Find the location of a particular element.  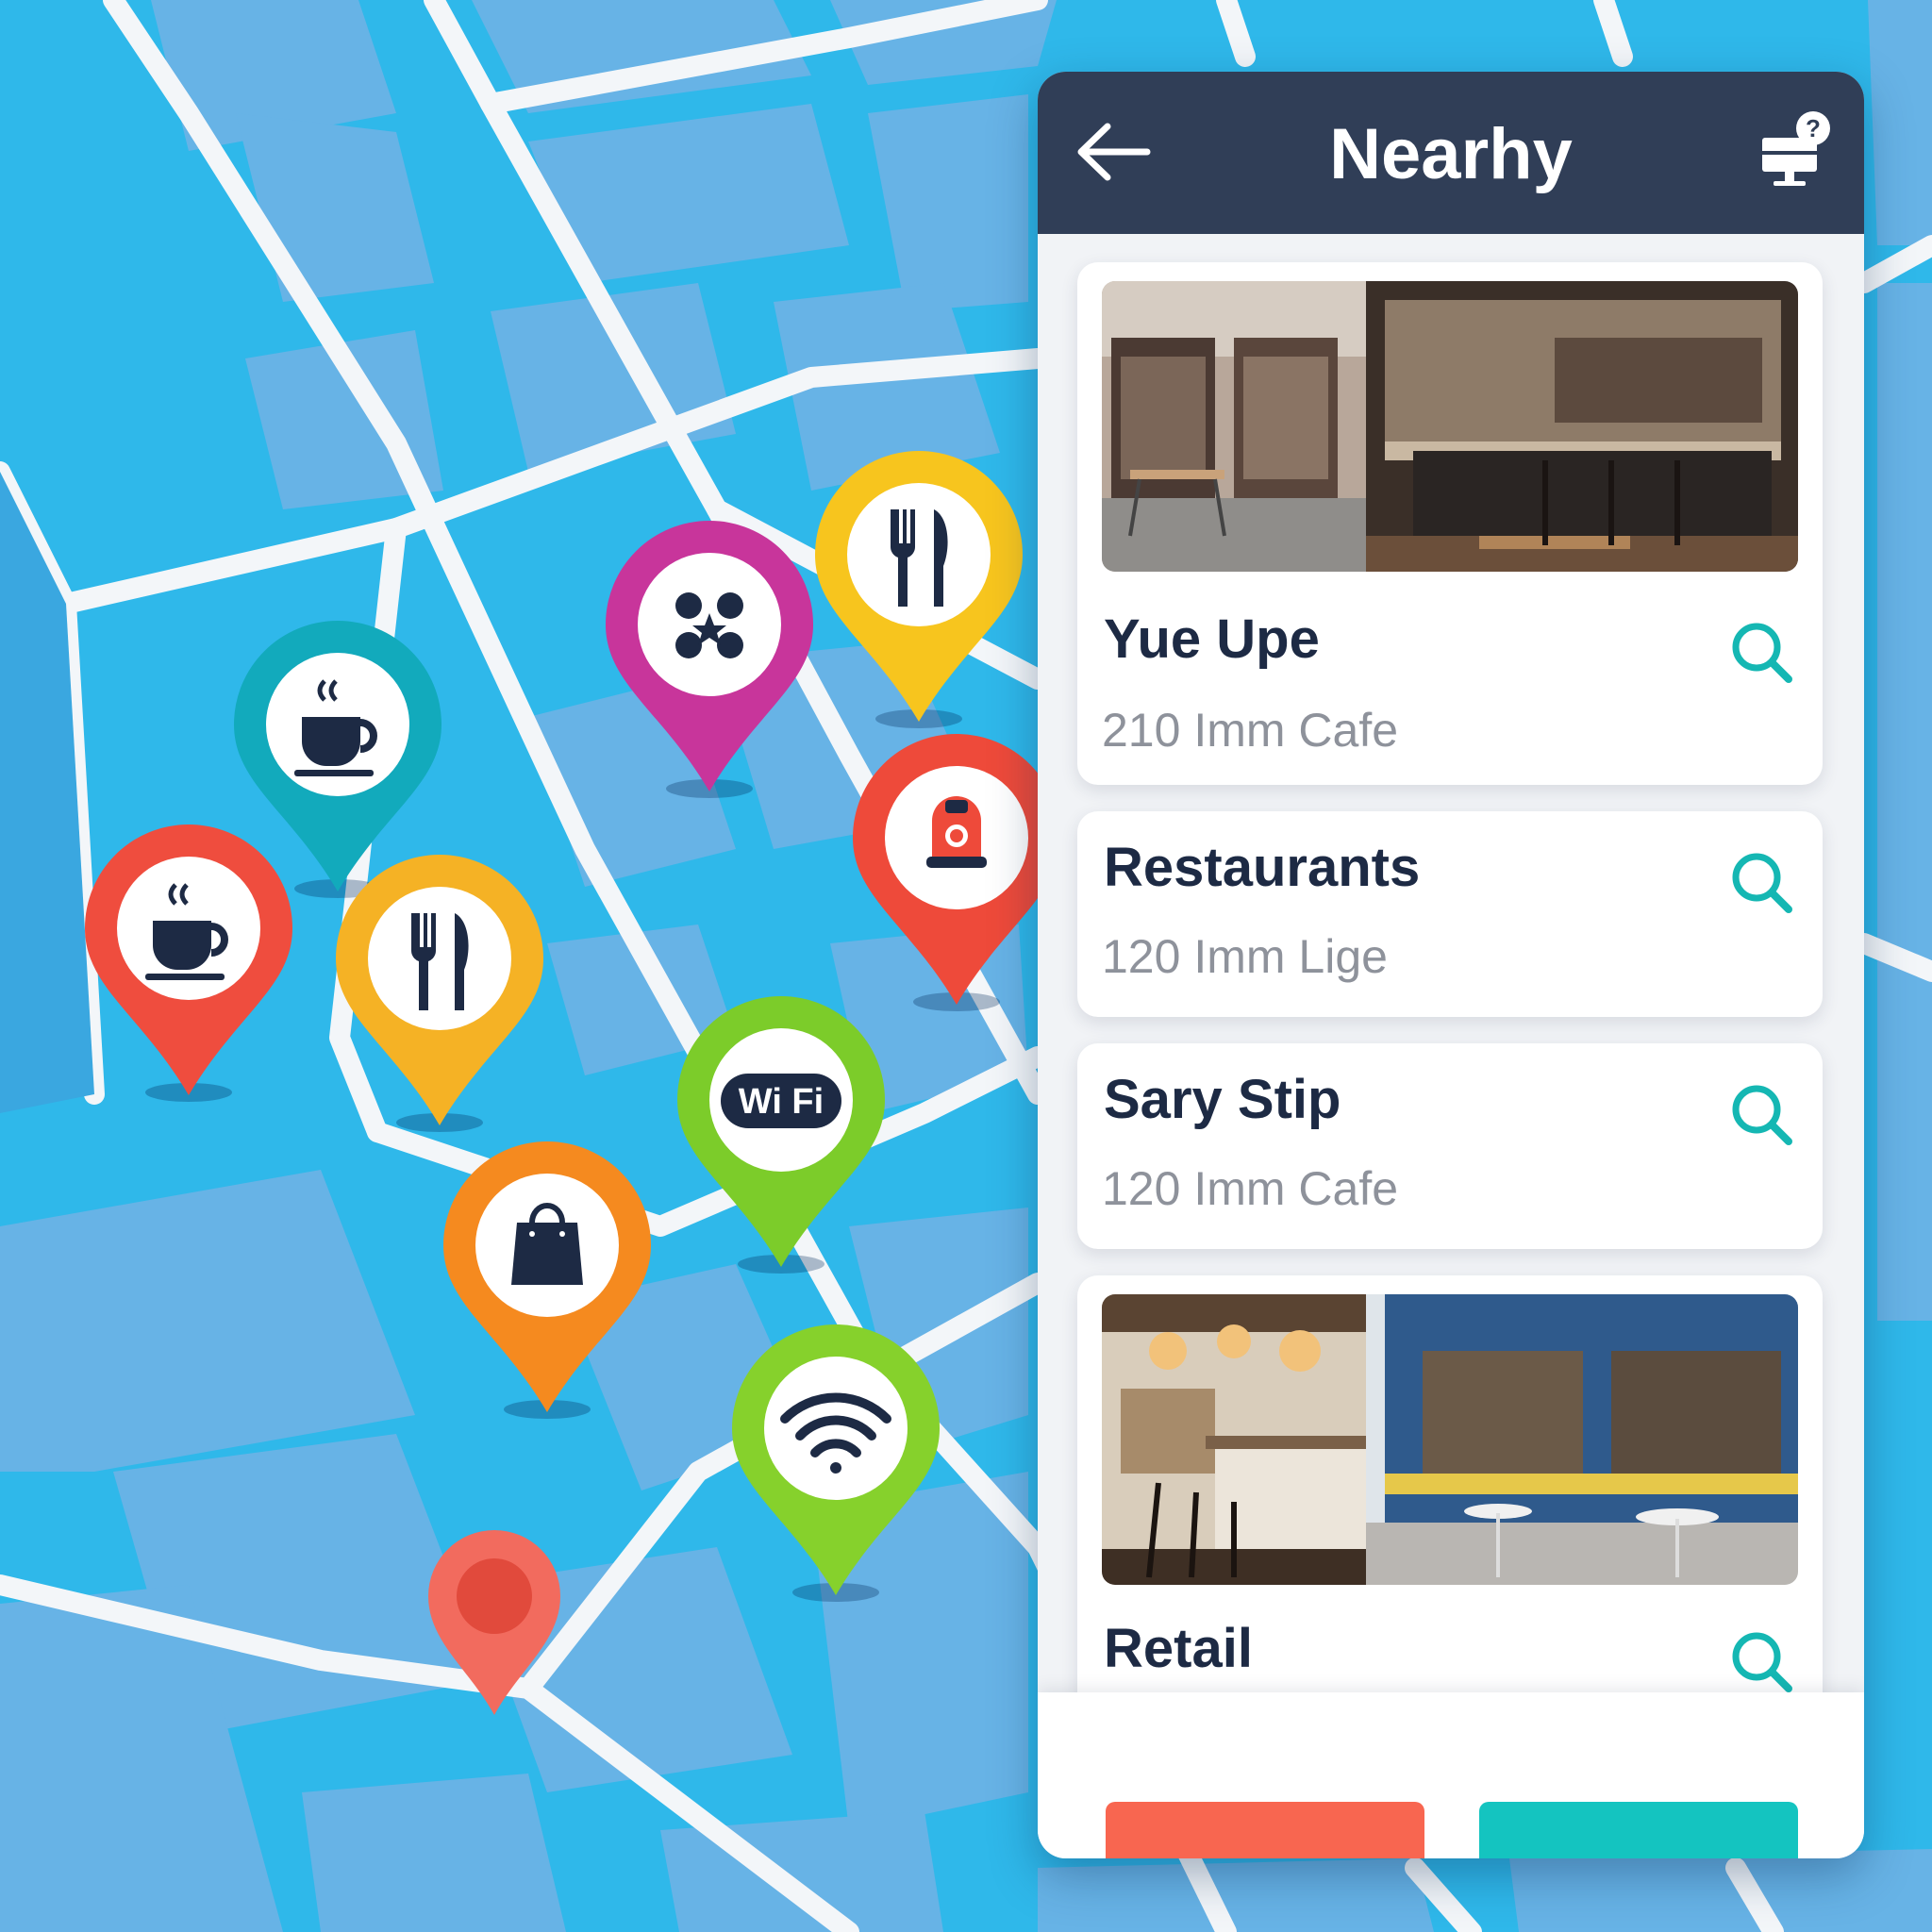

place-card: Sary Stip 120 Imm Cafe is located at coordinates (1450, 1146).